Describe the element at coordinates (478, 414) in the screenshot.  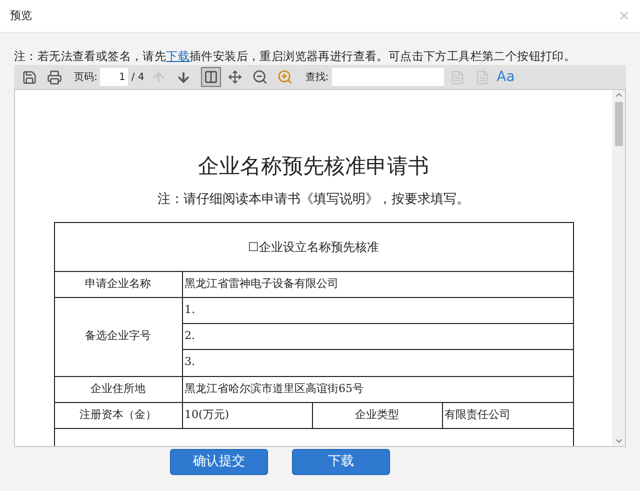
I see `table-cell-text: 有限责任公司` at that location.